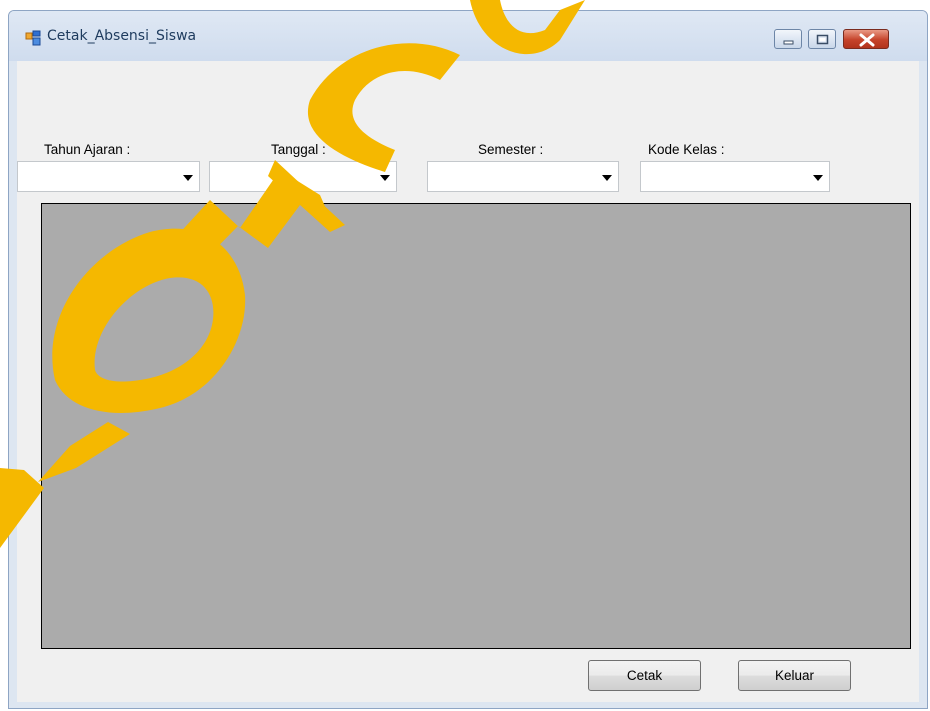 The image size is (930, 711). I want to click on maximize-button, so click(822, 39).